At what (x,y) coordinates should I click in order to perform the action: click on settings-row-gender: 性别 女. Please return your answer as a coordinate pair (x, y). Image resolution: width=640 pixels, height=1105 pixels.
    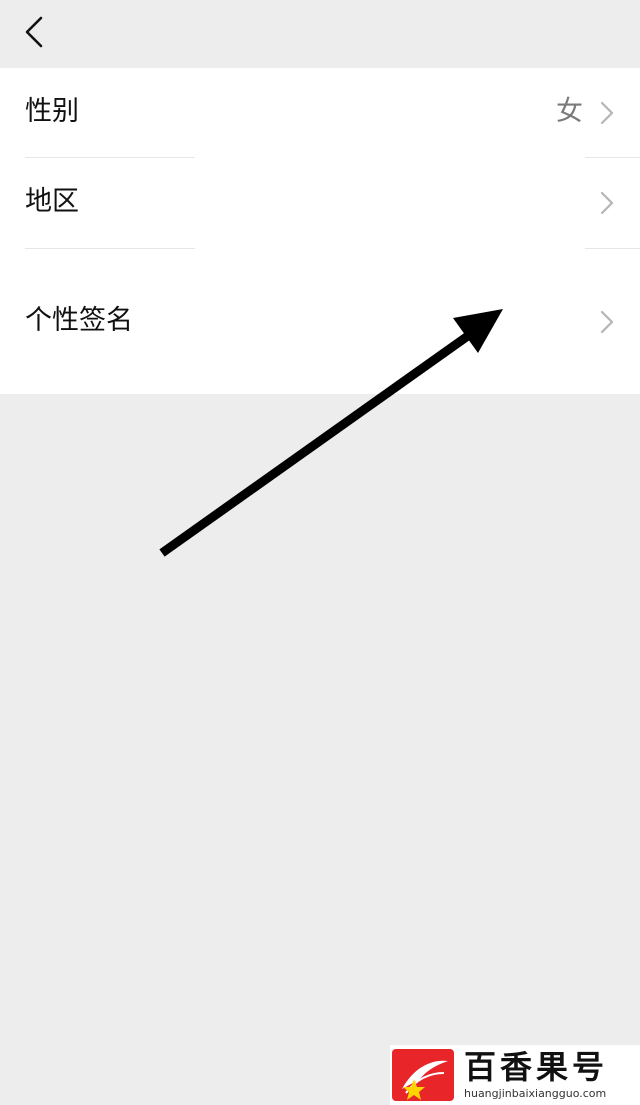
    Looking at the image, I should click on (320, 112).